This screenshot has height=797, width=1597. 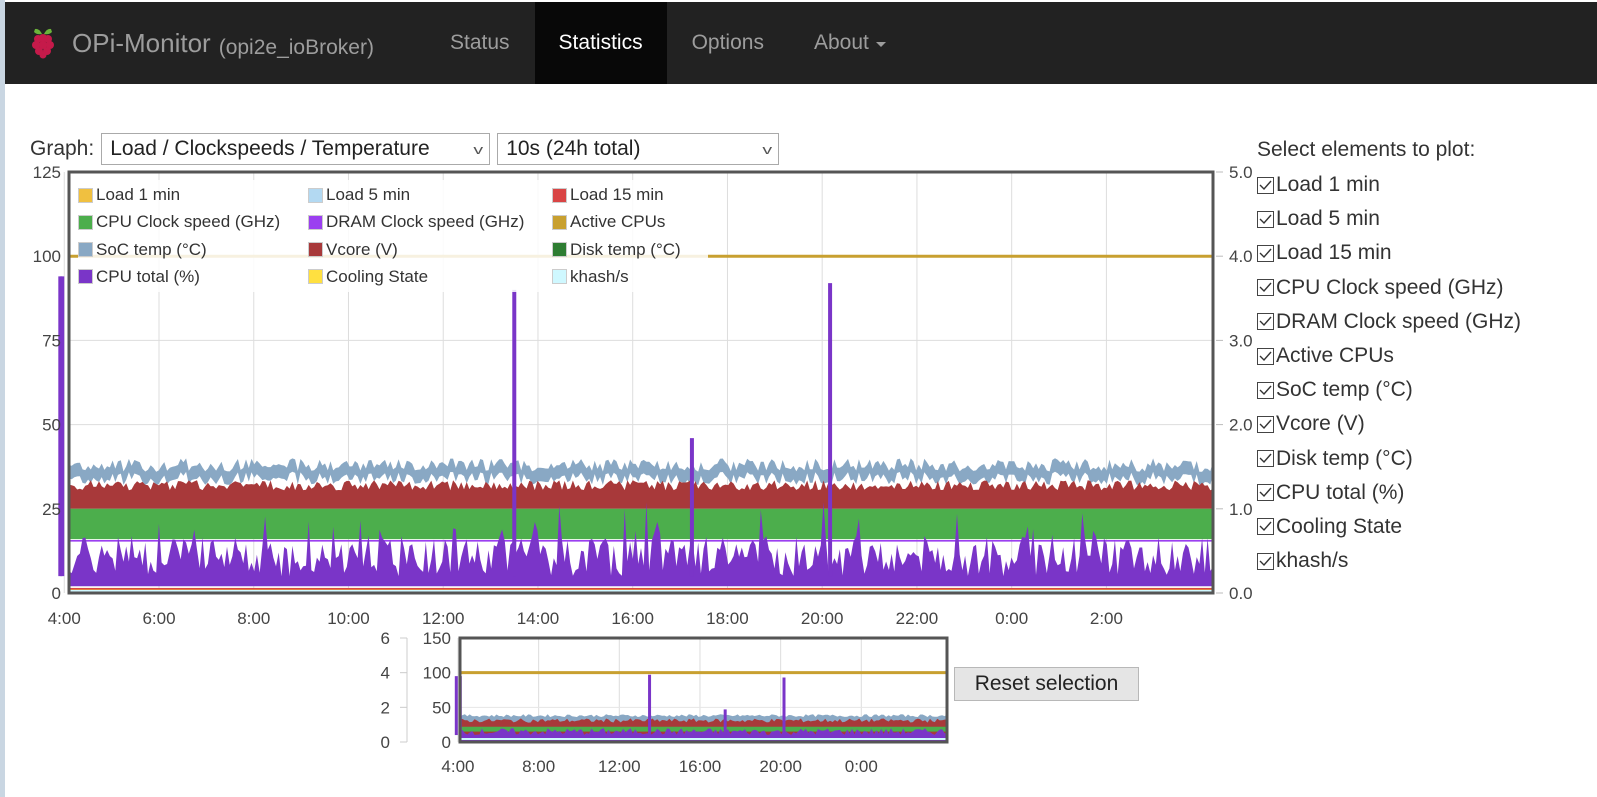 What do you see at coordinates (1241, 340) in the screenshot?
I see `y-right-tick-label: 3.0` at bounding box center [1241, 340].